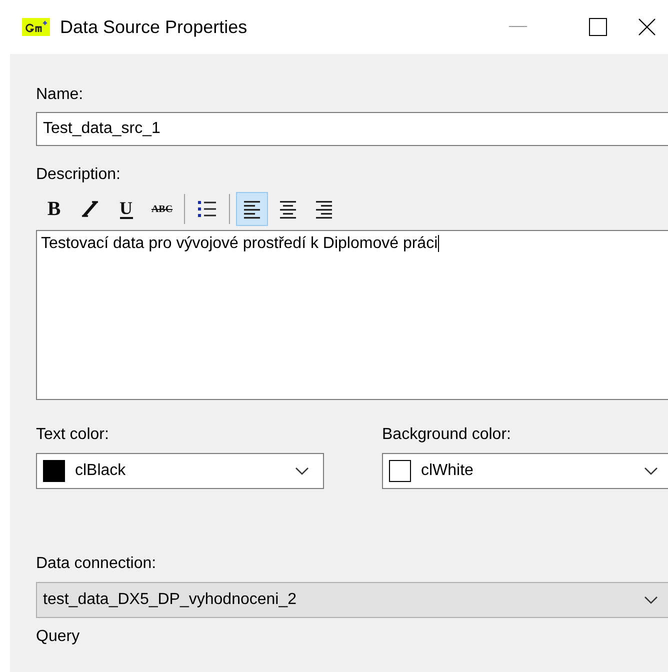 This screenshot has height=672, width=668. I want to click on maximize-icon, so click(598, 27).